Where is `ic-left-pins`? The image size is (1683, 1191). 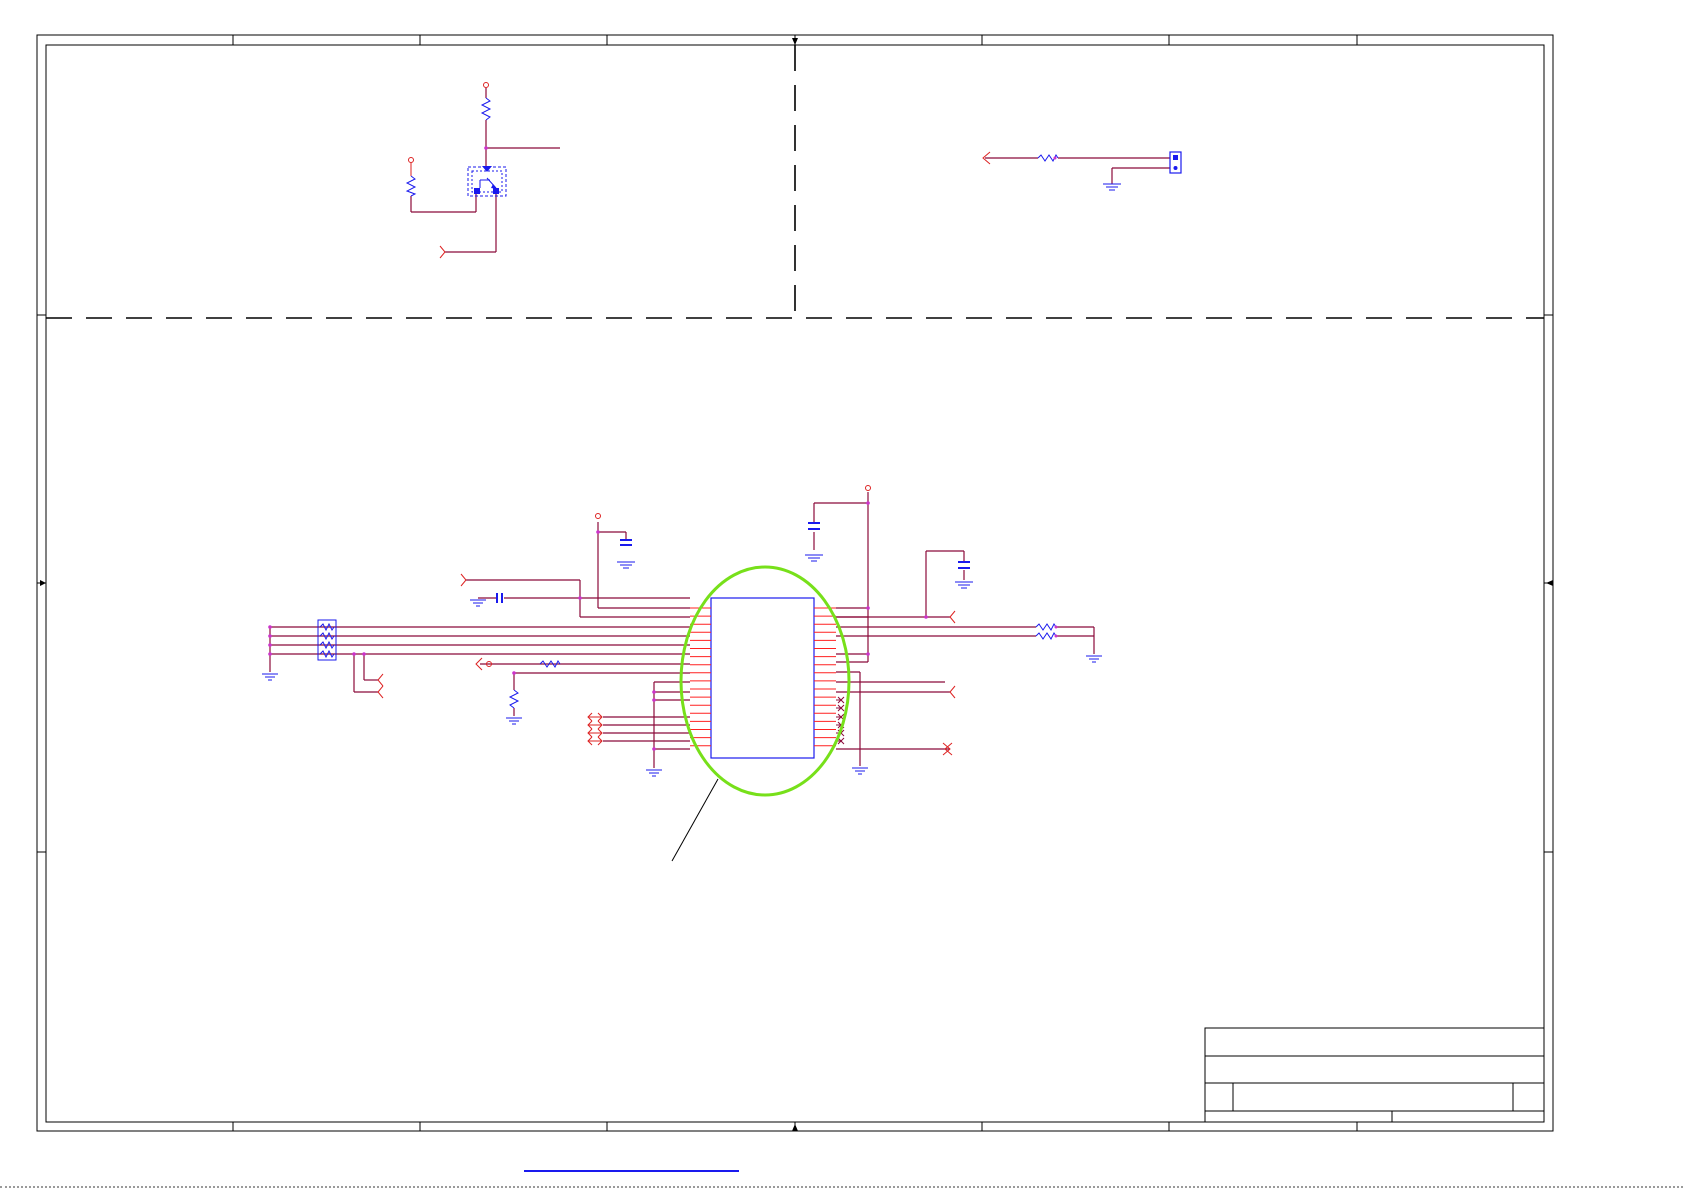
ic-left-pins is located at coordinates (700, 677).